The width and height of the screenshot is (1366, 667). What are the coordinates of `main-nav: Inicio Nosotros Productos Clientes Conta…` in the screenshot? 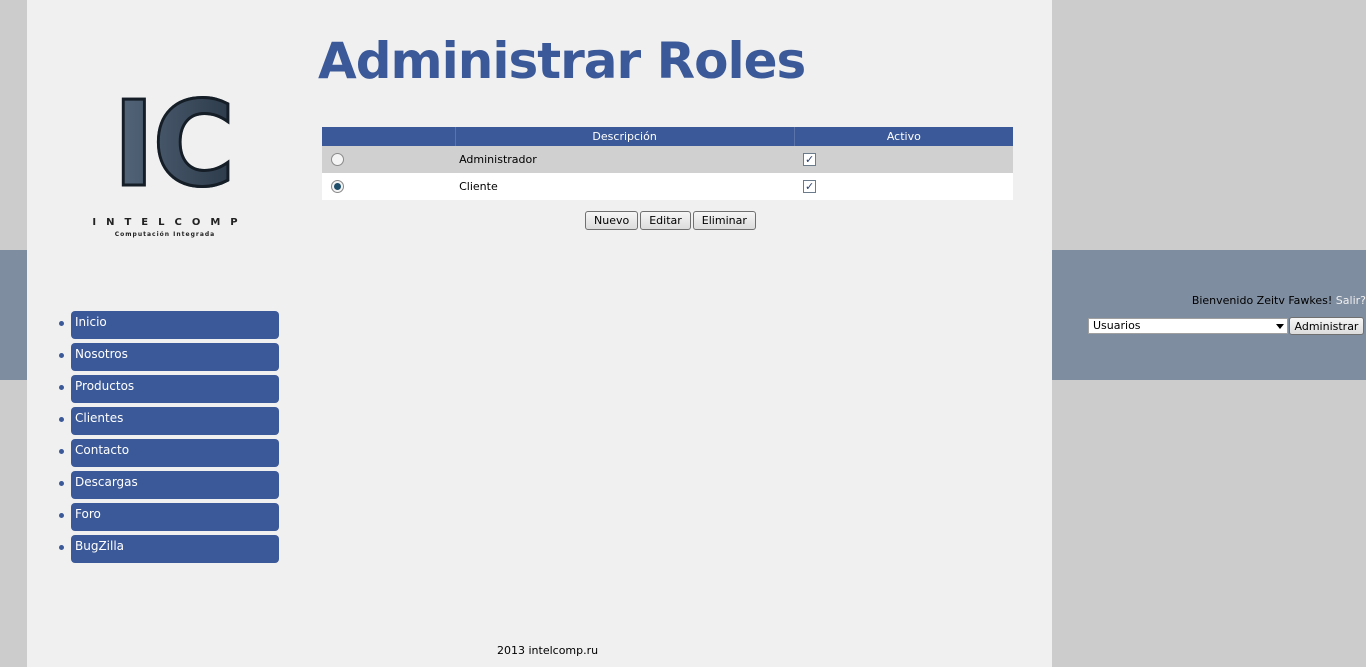 It's located at (168, 439).